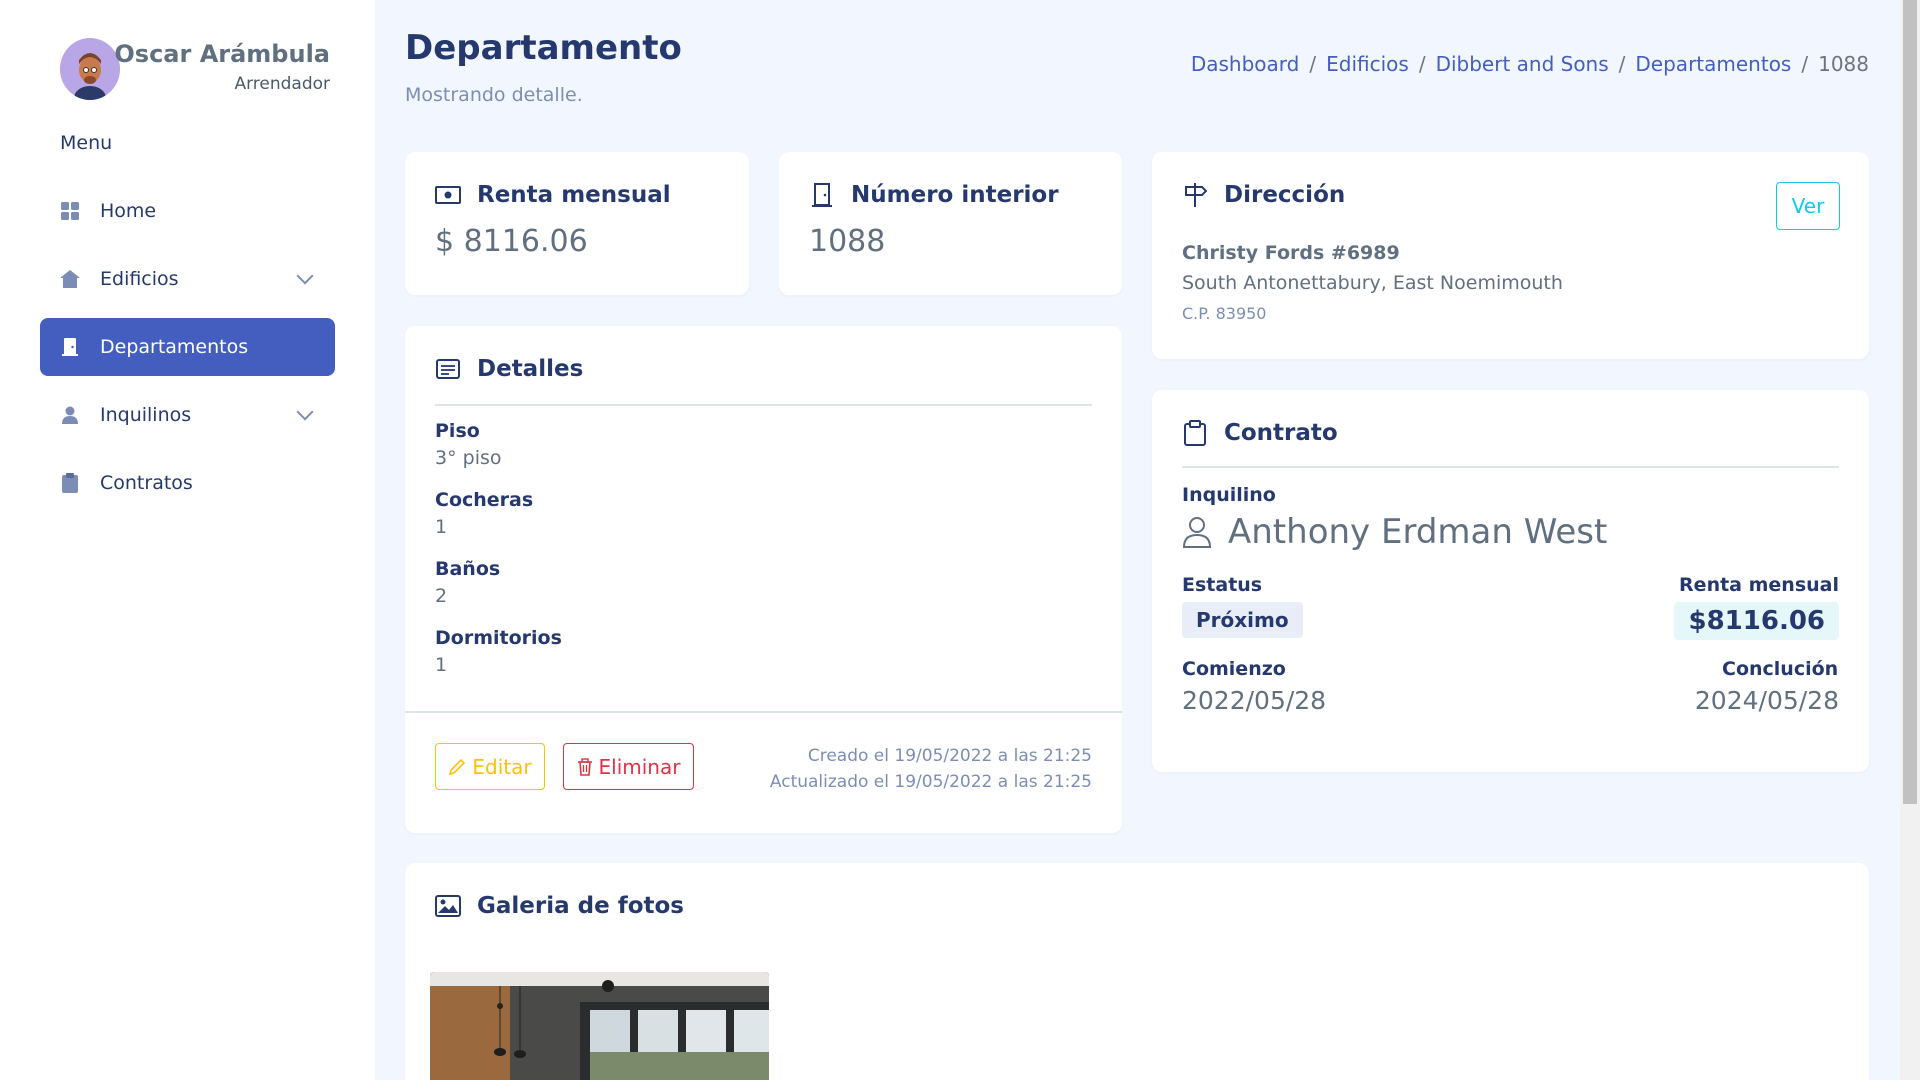 The width and height of the screenshot is (1920, 1080). Describe the element at coordinates (1372, 283) in the screenshot. I see `address-line2: South Antonettabury, East Noemimouth` at that location.